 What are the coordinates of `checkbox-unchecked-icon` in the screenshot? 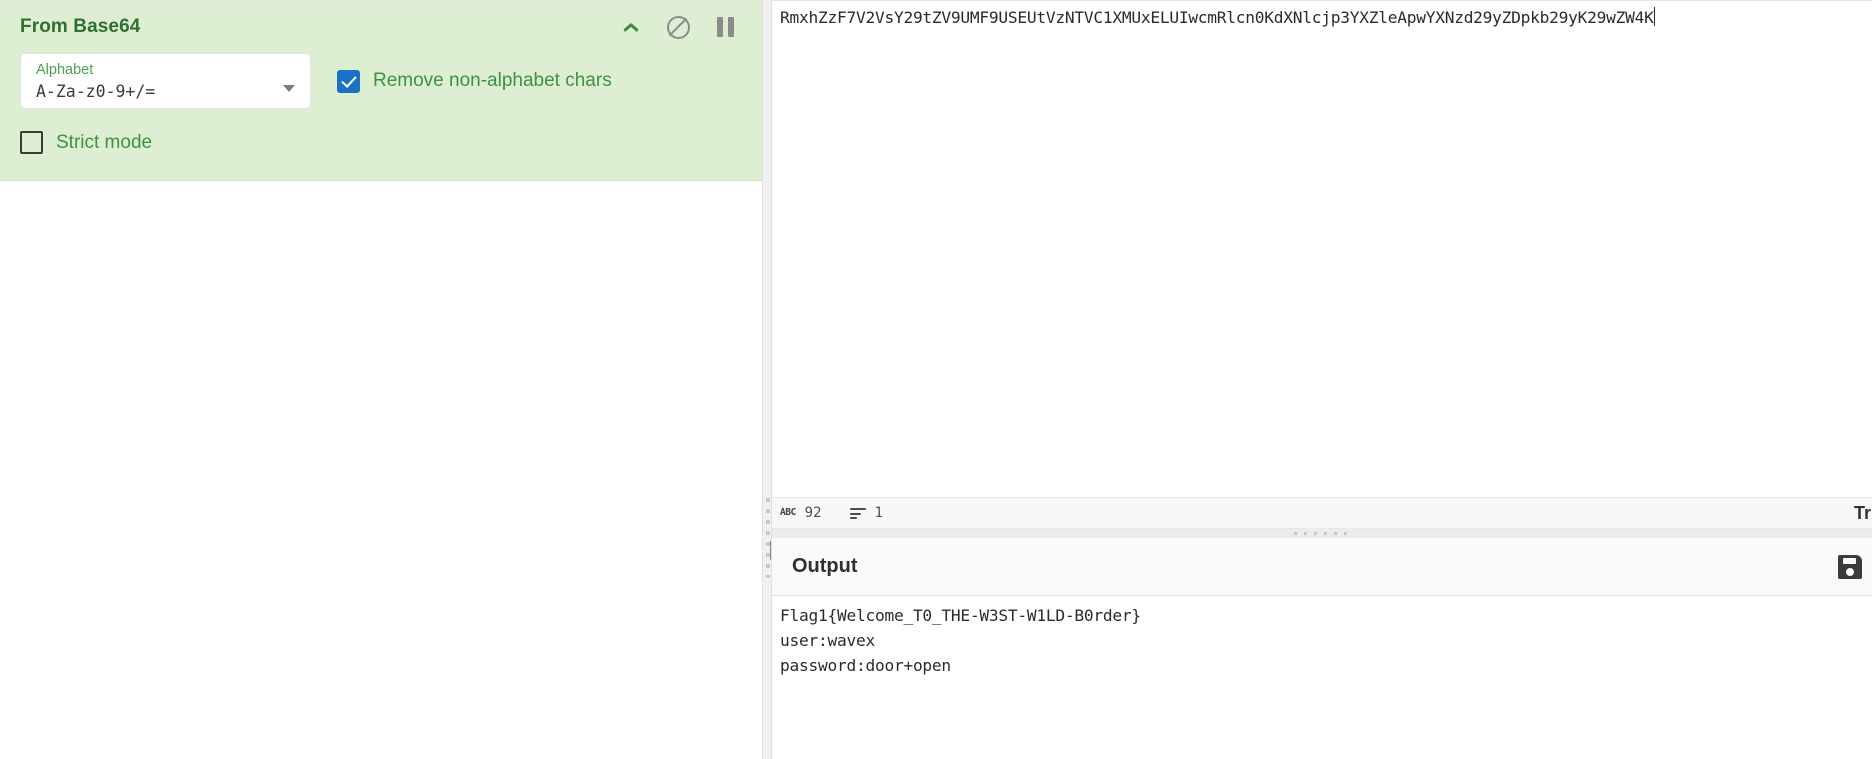 It's located at (31, 142).